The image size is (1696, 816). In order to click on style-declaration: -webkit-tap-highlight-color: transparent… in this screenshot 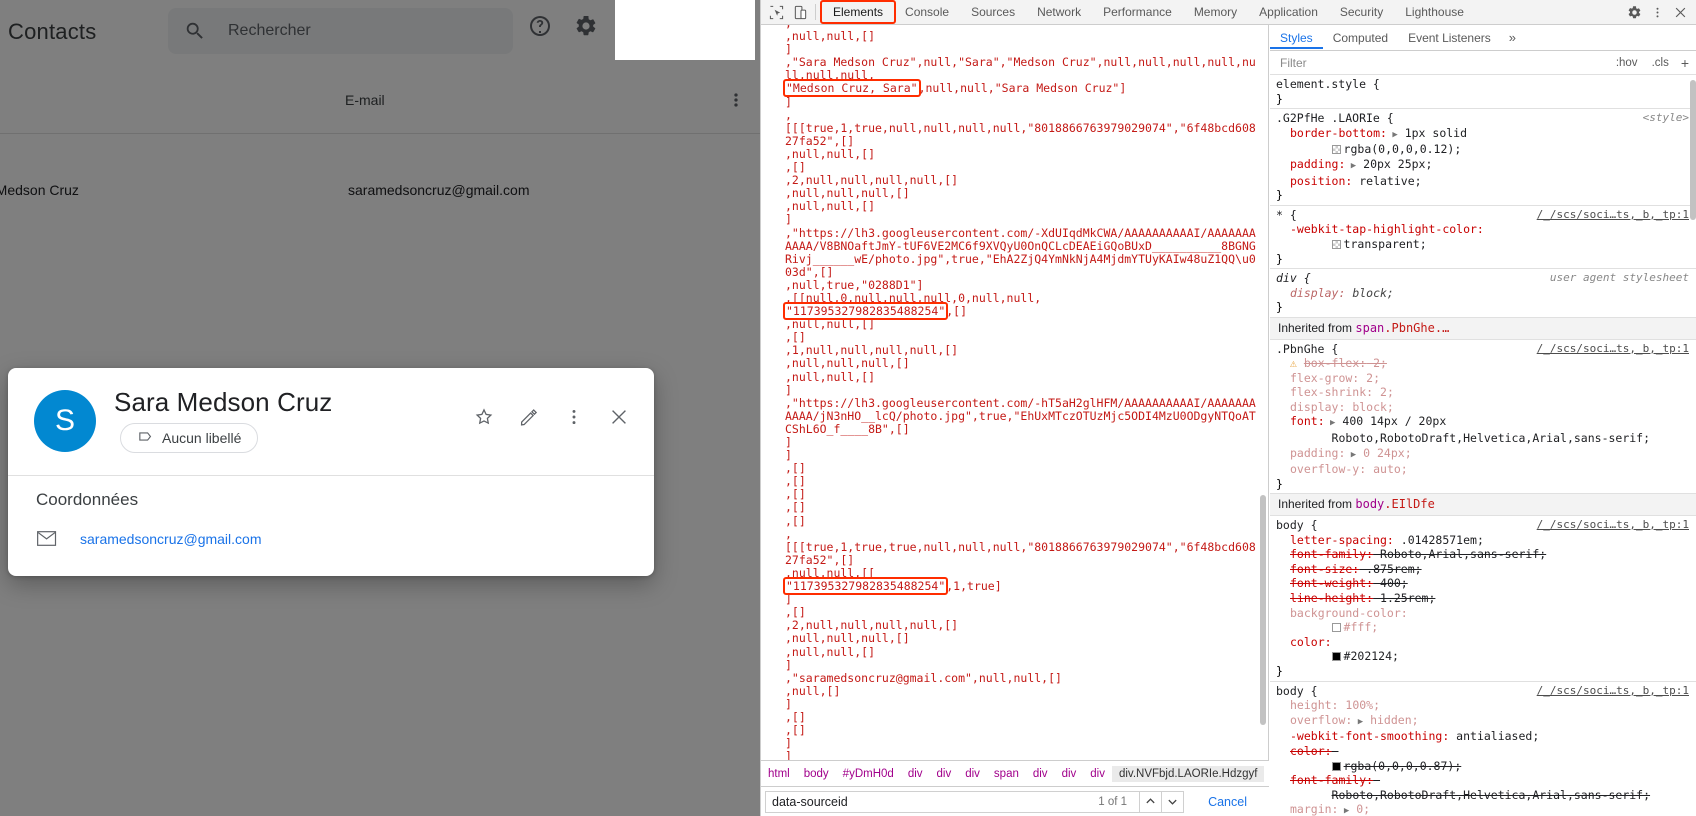, I will do `click(1486, 236)`.